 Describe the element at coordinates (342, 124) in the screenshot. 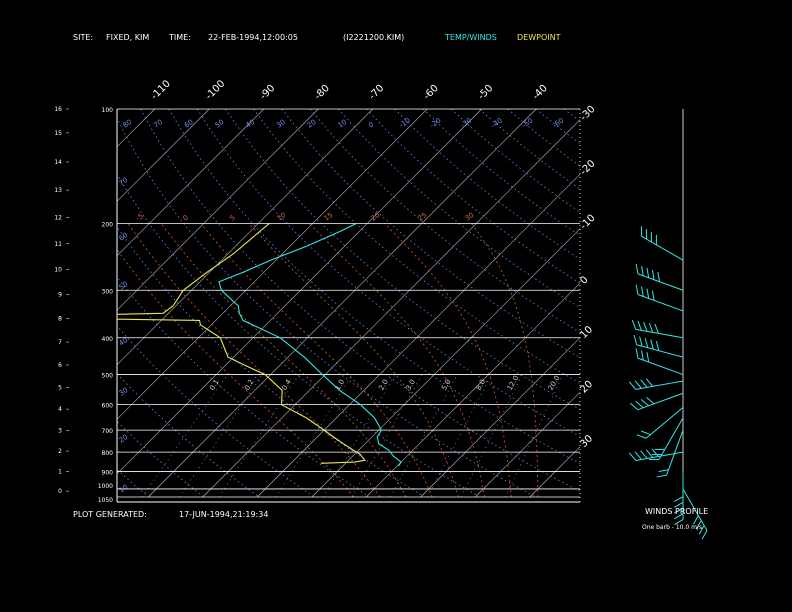

I see `dry-adiabat-label: 10` at that location.